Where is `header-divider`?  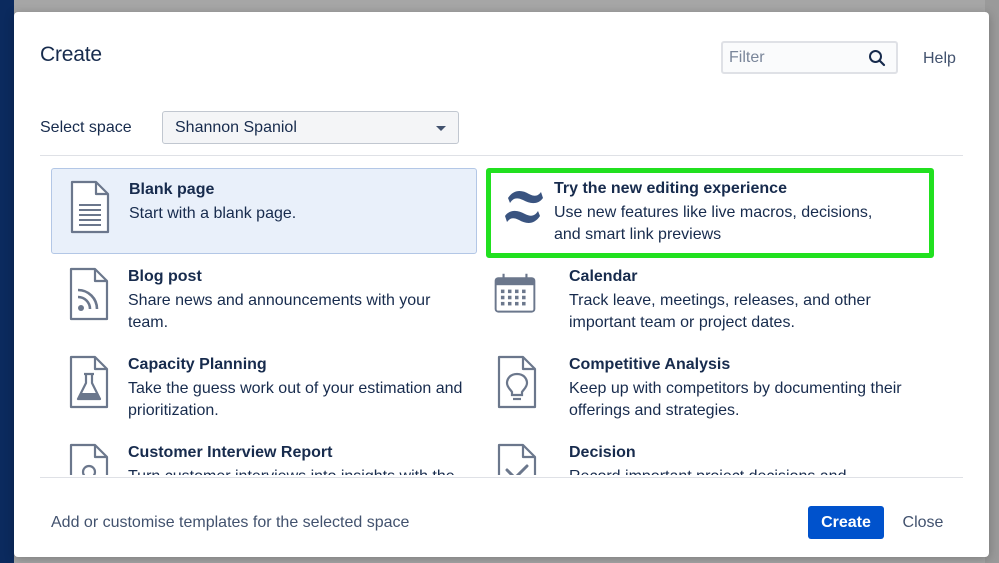
header-divider is located at coordinates (501, 155).